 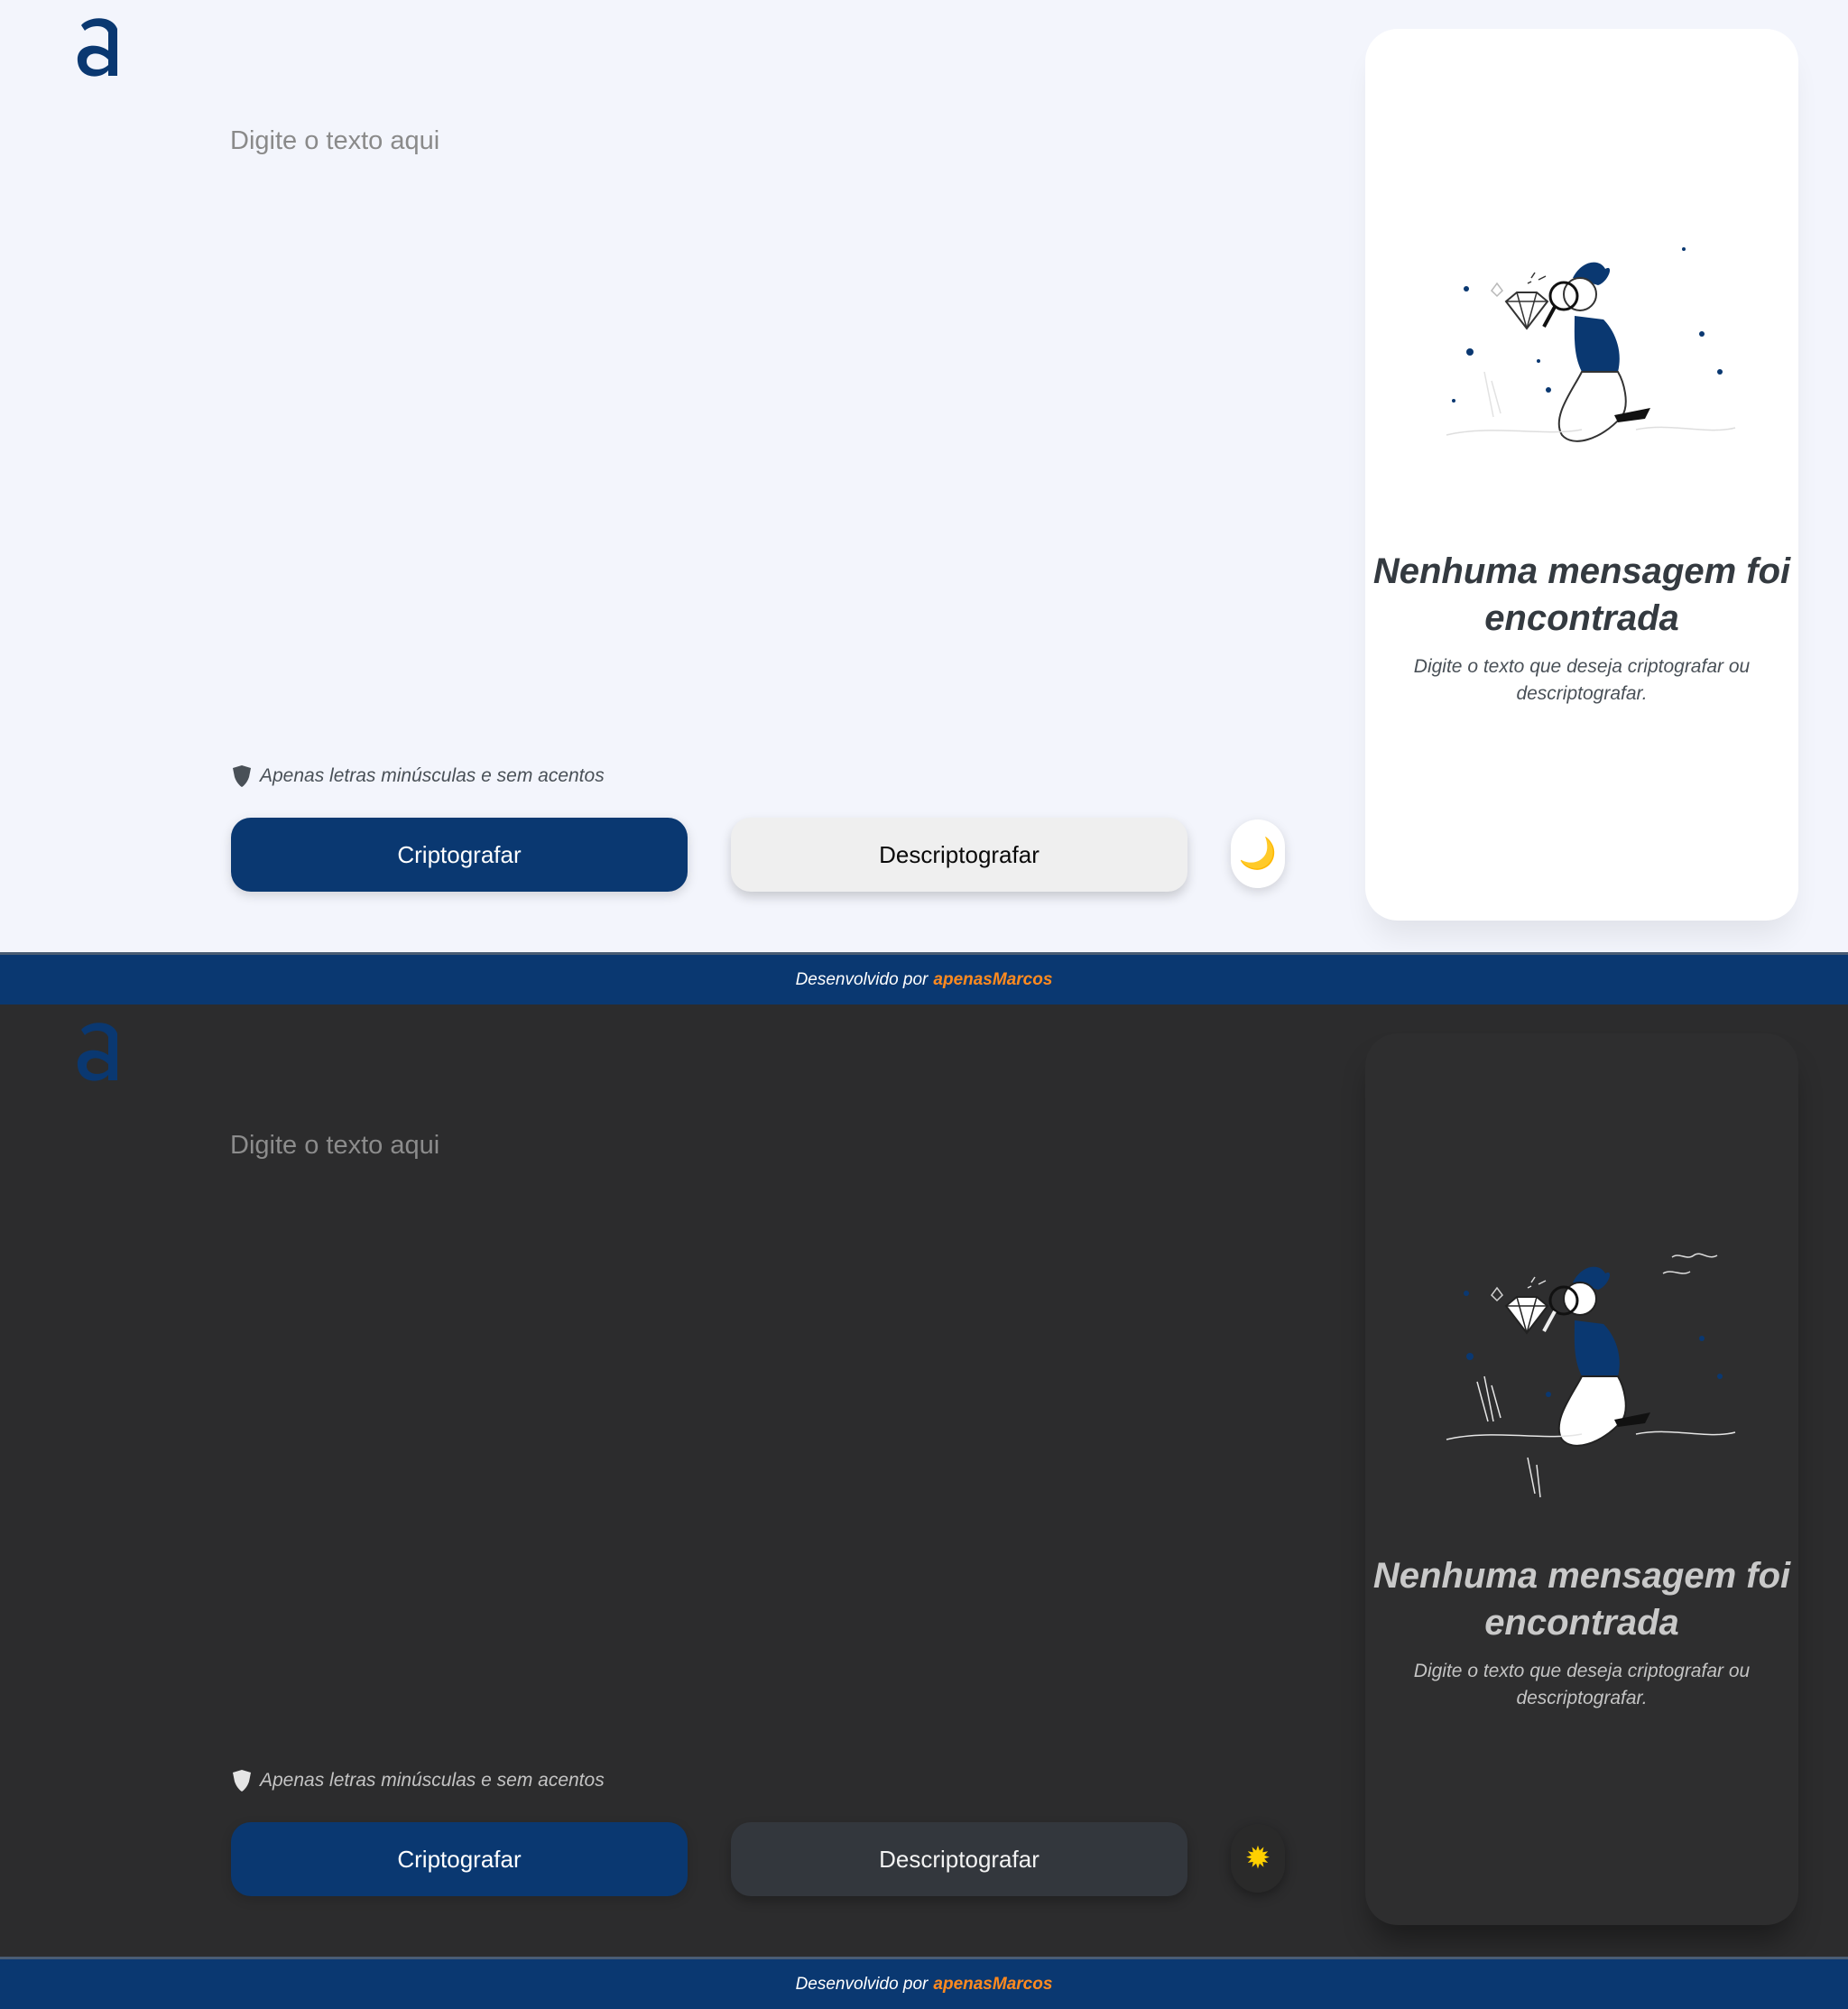 I want to click on sun-icon: ✹, so click(x=1257, y=1858).